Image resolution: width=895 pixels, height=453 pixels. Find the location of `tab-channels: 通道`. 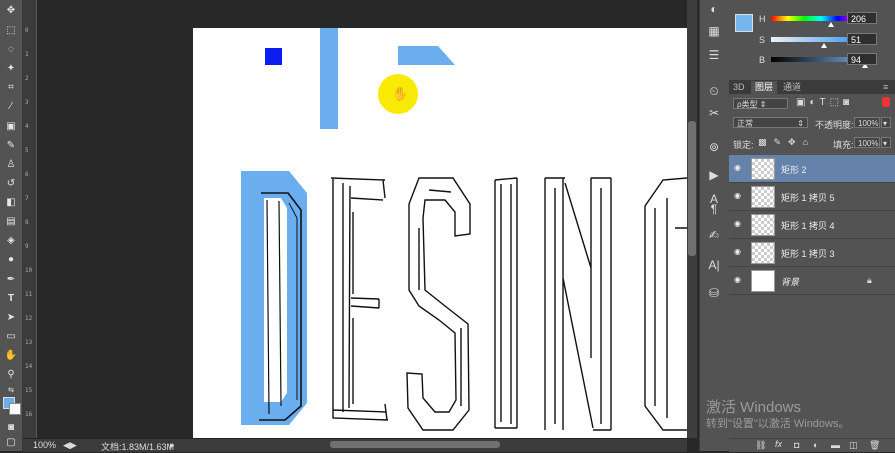

tab-channels: 通道 is located at coordinates (792, 87).